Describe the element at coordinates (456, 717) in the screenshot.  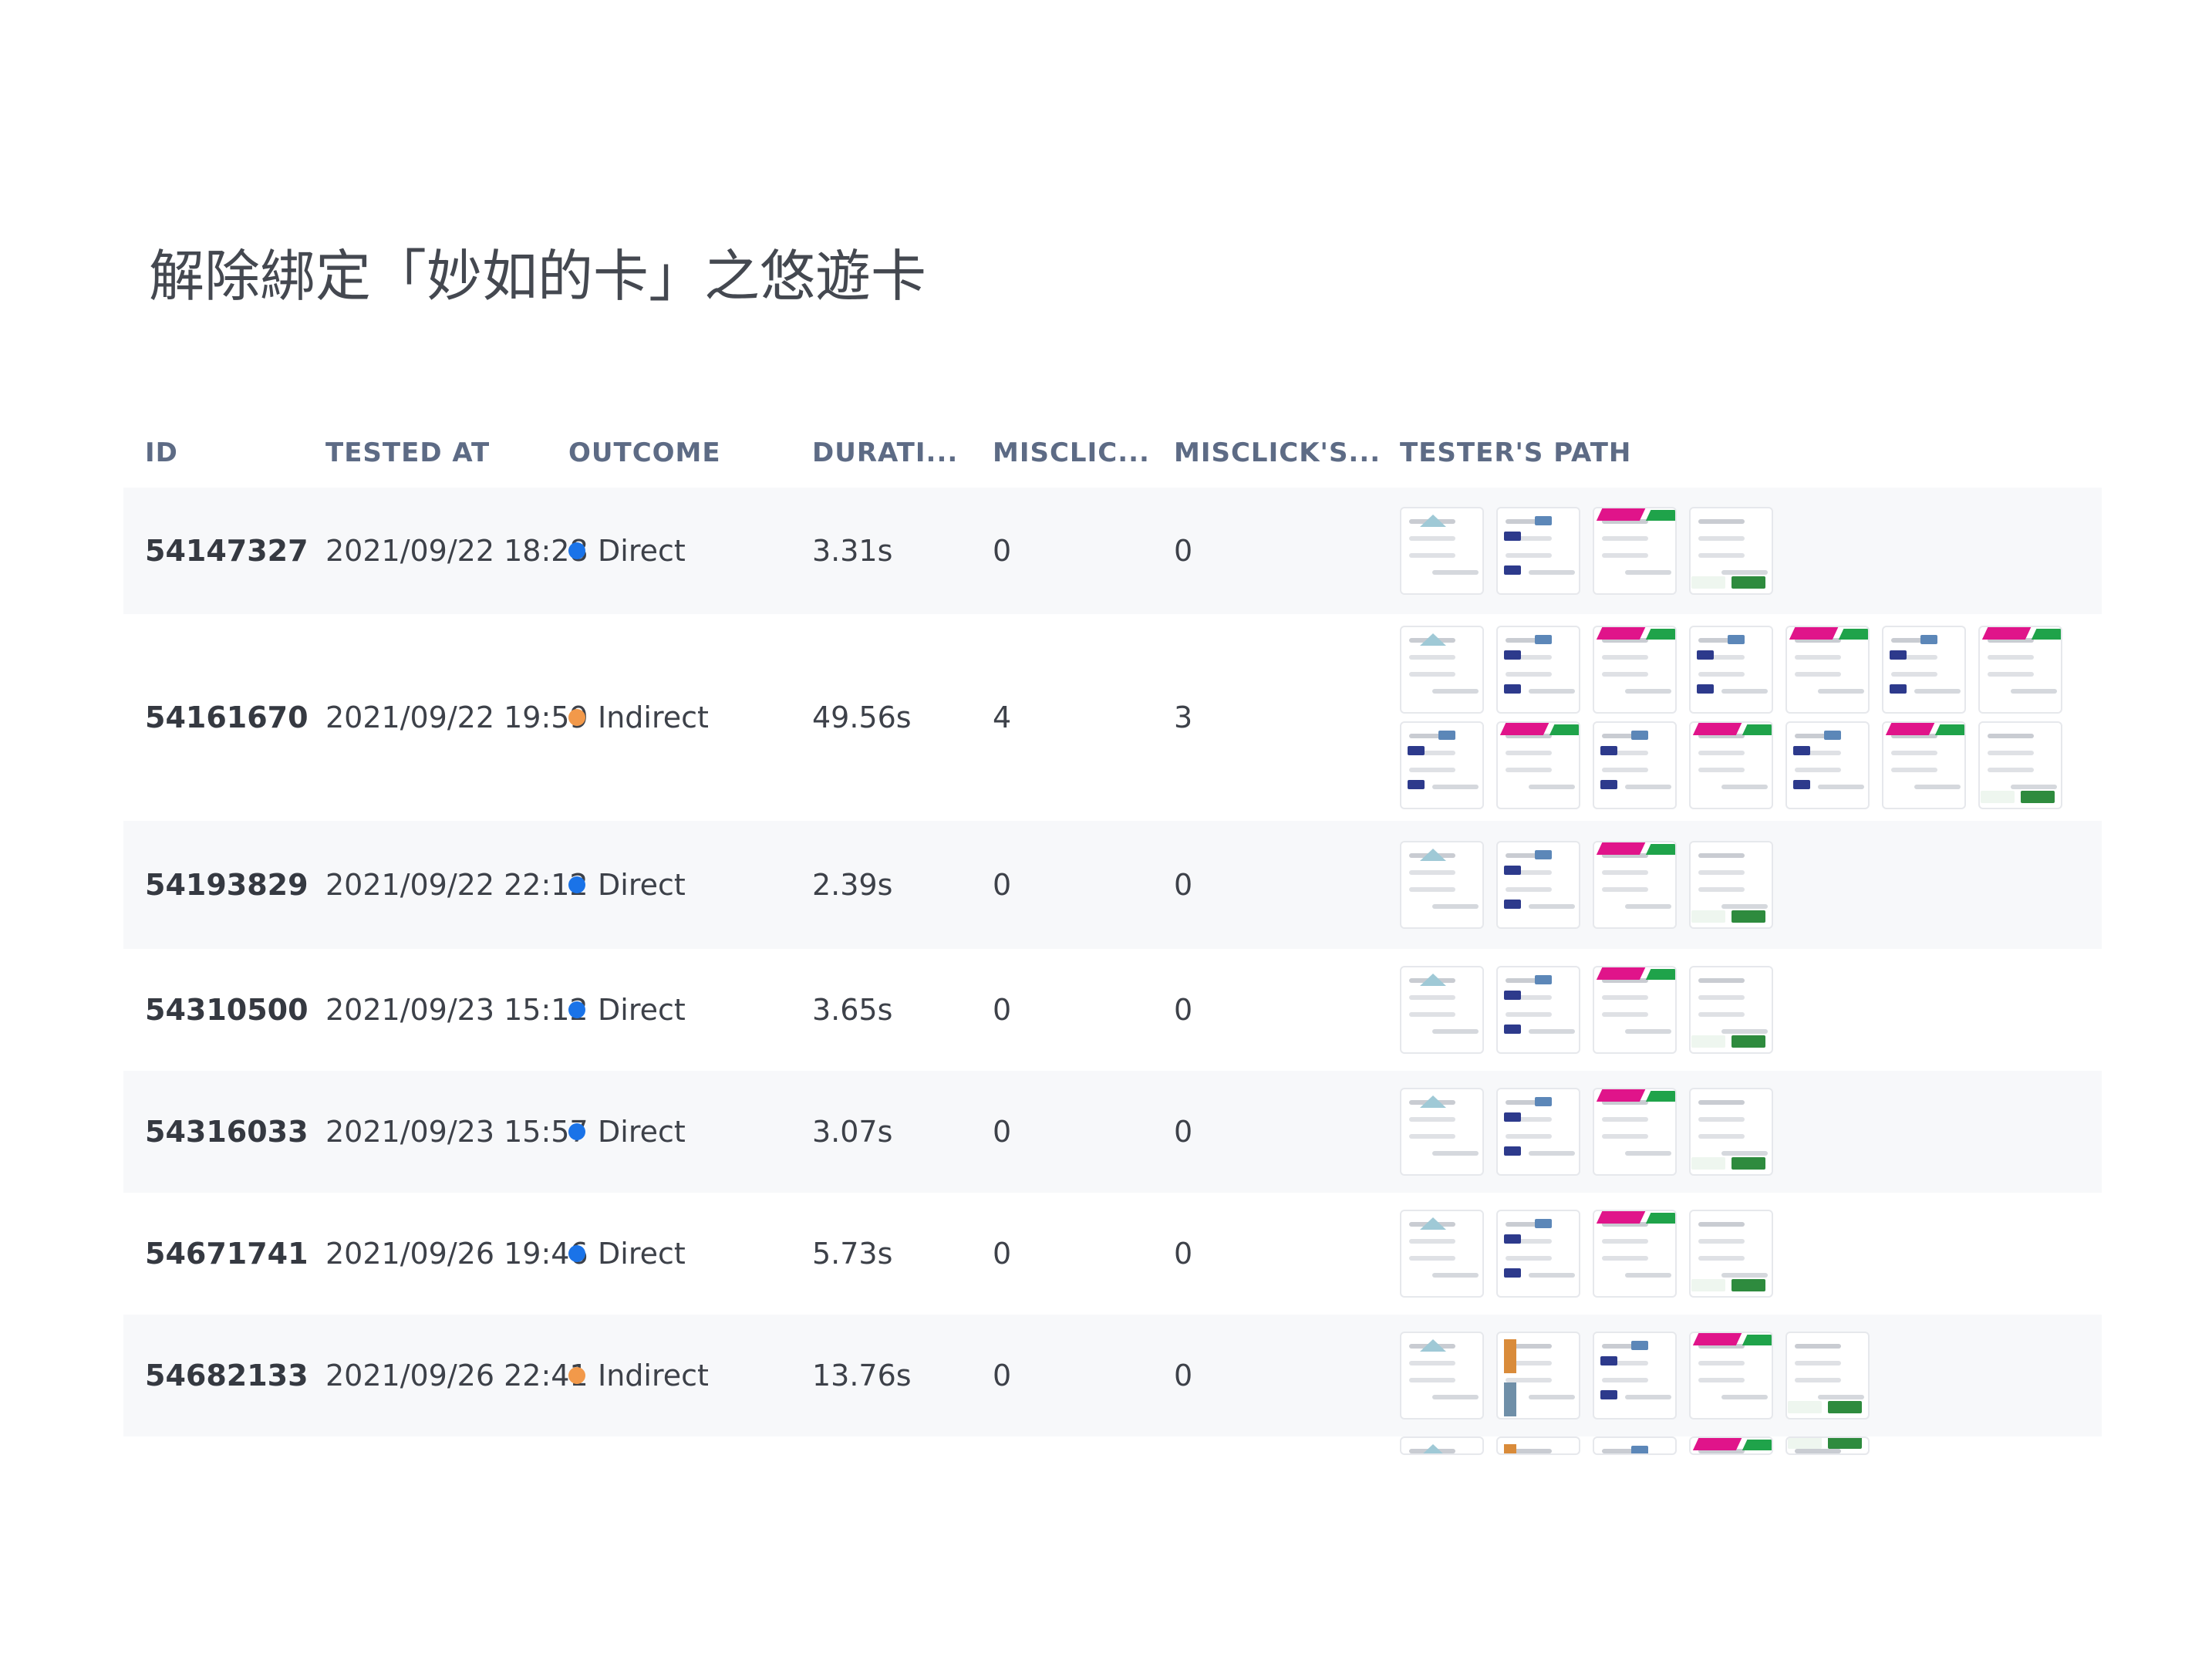
I see `row-tested-at: 2021/09/22 19:59` at that location.